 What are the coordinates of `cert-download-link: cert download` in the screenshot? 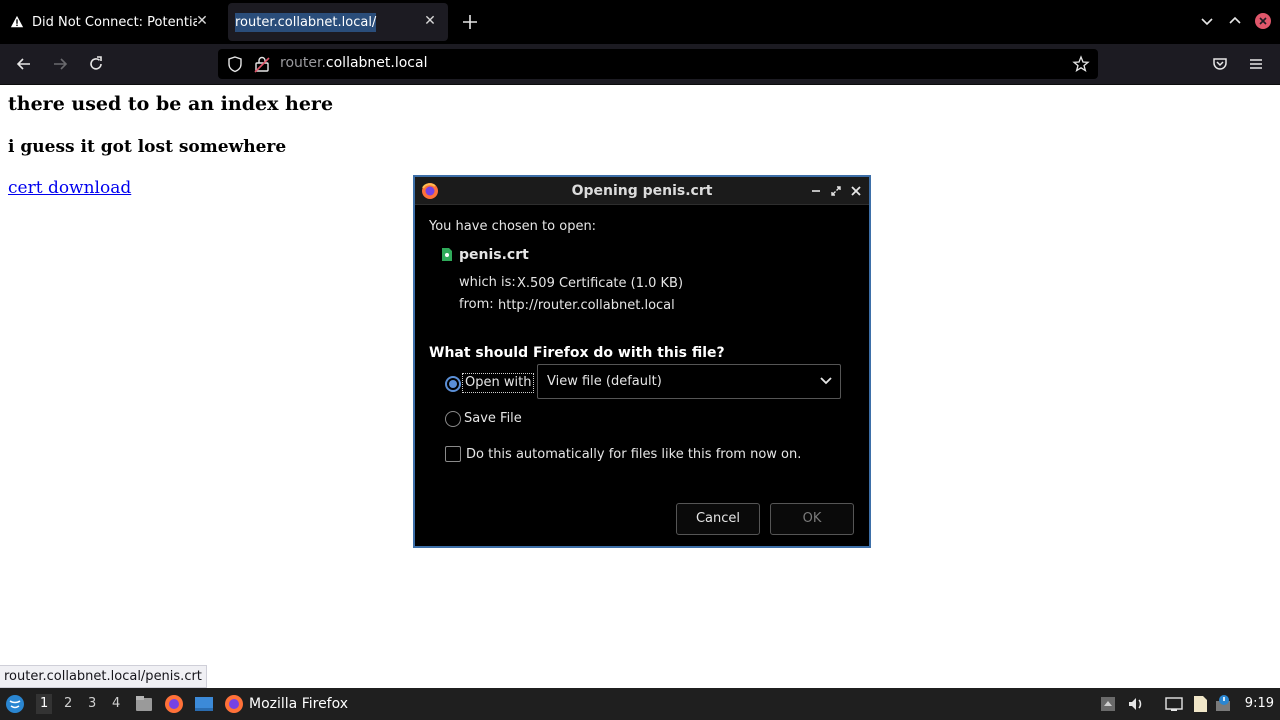 It's located at (69, 188).